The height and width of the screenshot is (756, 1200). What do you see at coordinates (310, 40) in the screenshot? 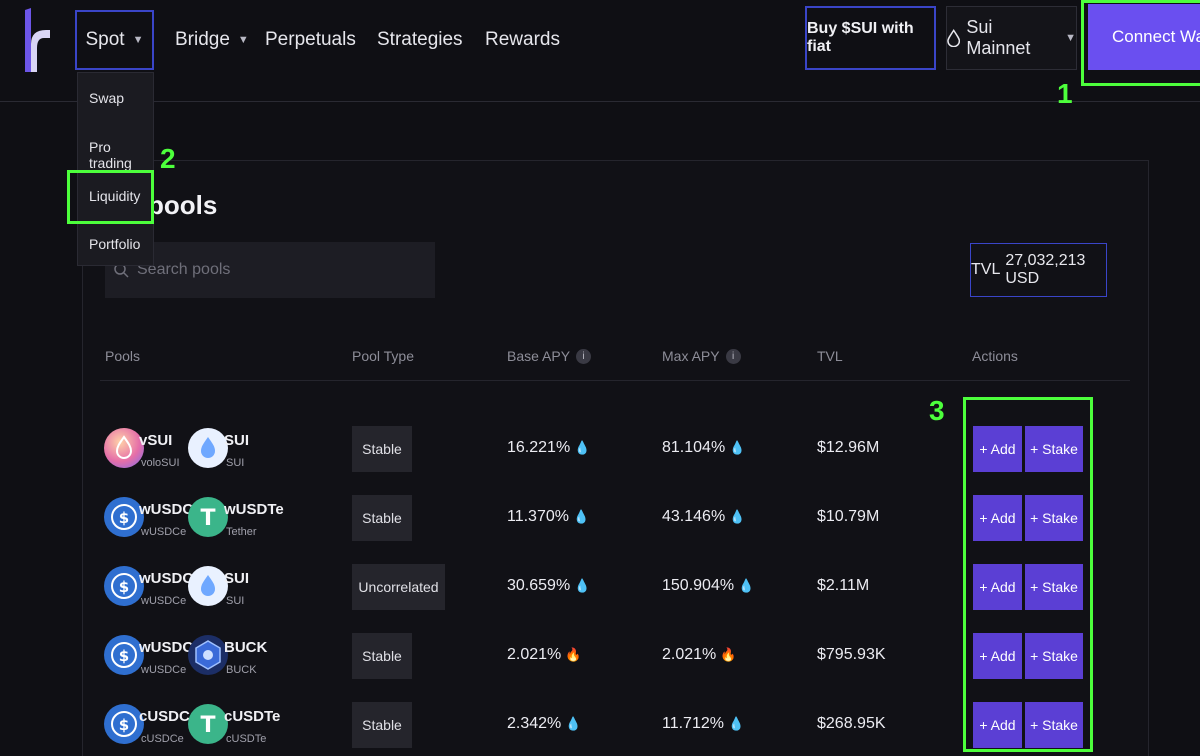
I see `nav-perpetuals: Perpetuals` at bounding box center [310, 40].